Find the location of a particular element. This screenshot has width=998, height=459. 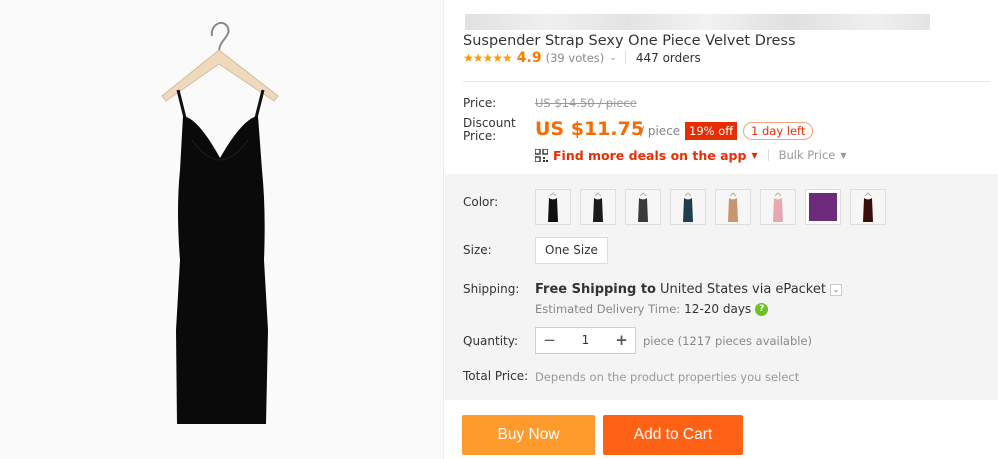

size-label: Size: is located at coordinates (477, 250).